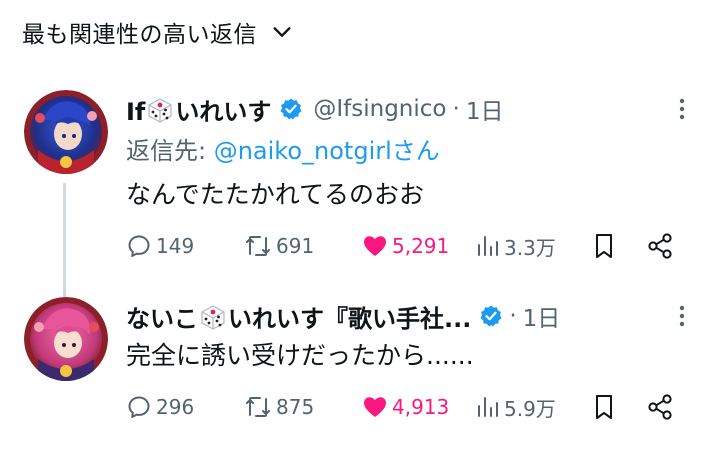 Image resolution: width=720 pixels, height=449 pixels. I want to click on reply-button: 149, so click(185, 246).